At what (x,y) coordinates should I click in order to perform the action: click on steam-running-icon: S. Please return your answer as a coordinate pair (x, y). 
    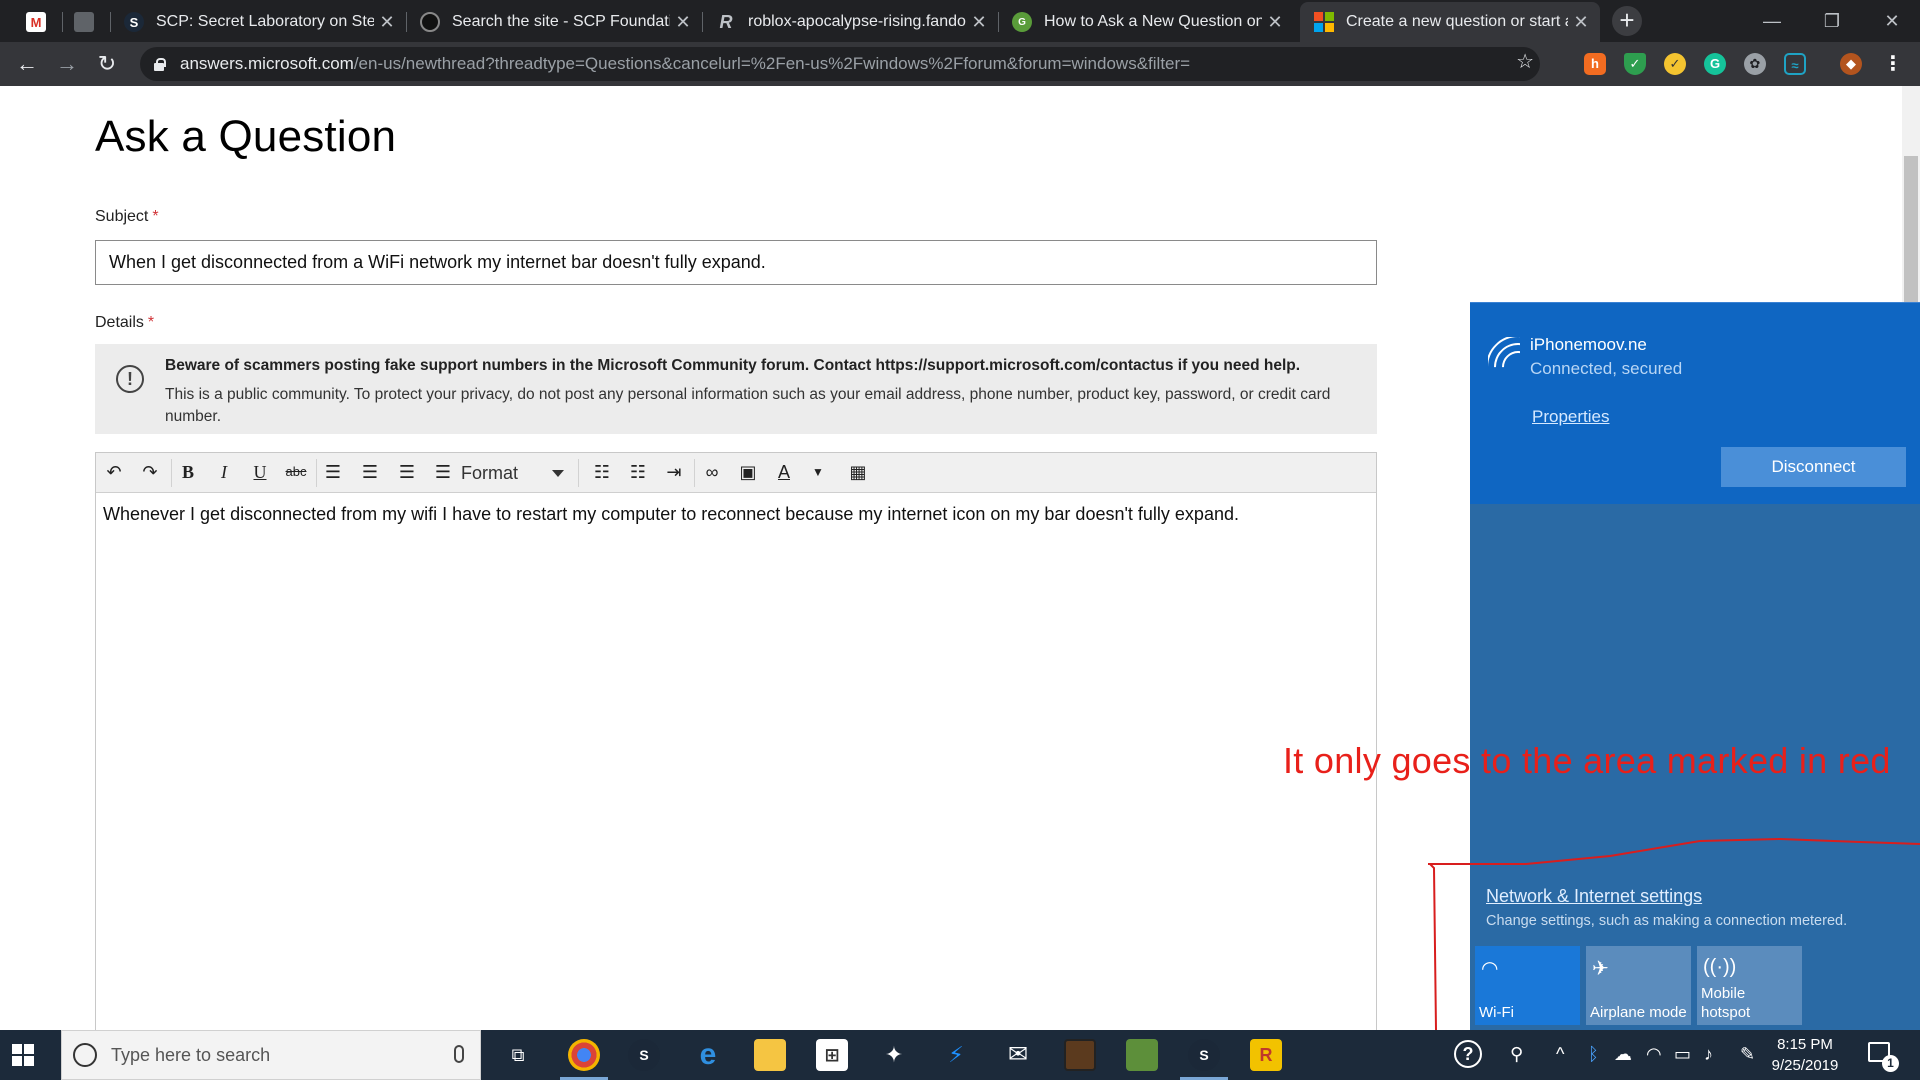
    Looking at the image, I should click on (1204, 1055).